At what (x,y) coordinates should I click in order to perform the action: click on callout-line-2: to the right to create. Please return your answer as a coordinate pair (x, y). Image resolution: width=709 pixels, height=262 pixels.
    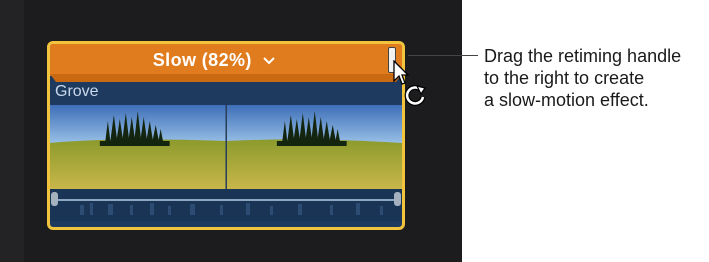
    Looking at the image, I should click on (564, 78).